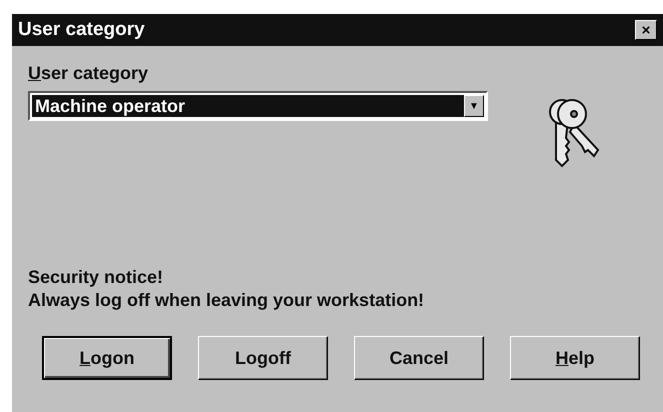 This screenshot has width=663, height=412. Describe the element at coordinates (474, 106) in the screenshot. I see `dropdown-arrow-button: ▼` at that location.